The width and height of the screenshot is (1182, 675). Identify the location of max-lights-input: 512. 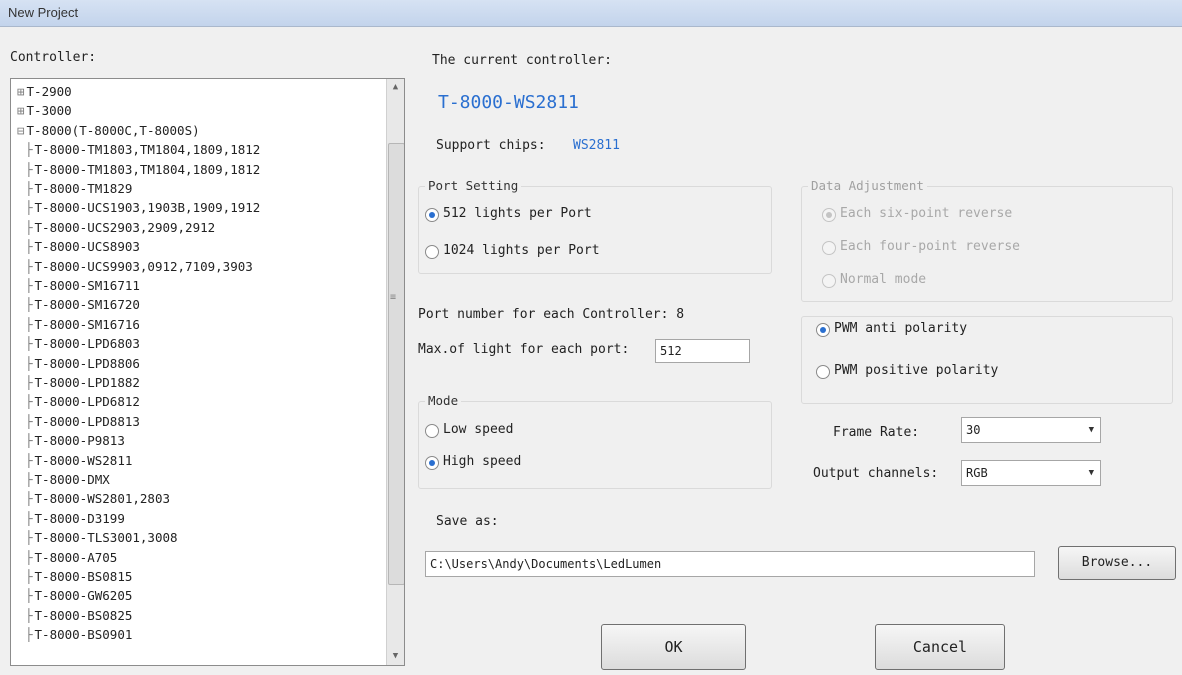
(702, 351).